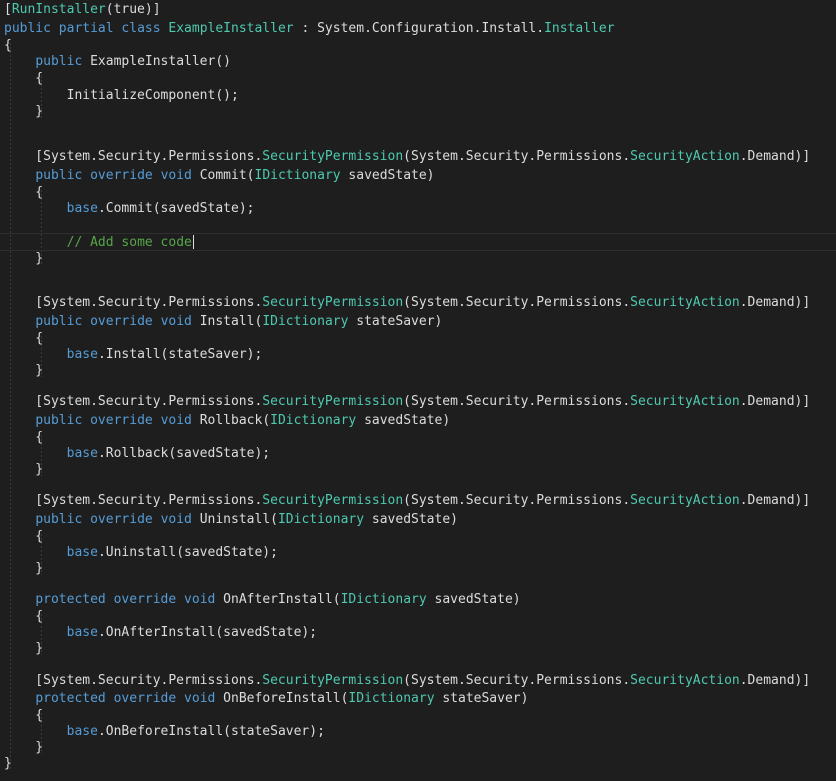  What do you see at coordinates (21, 79) in the screenshot?
I see `code-line: {` at bounding box center [21, 79].